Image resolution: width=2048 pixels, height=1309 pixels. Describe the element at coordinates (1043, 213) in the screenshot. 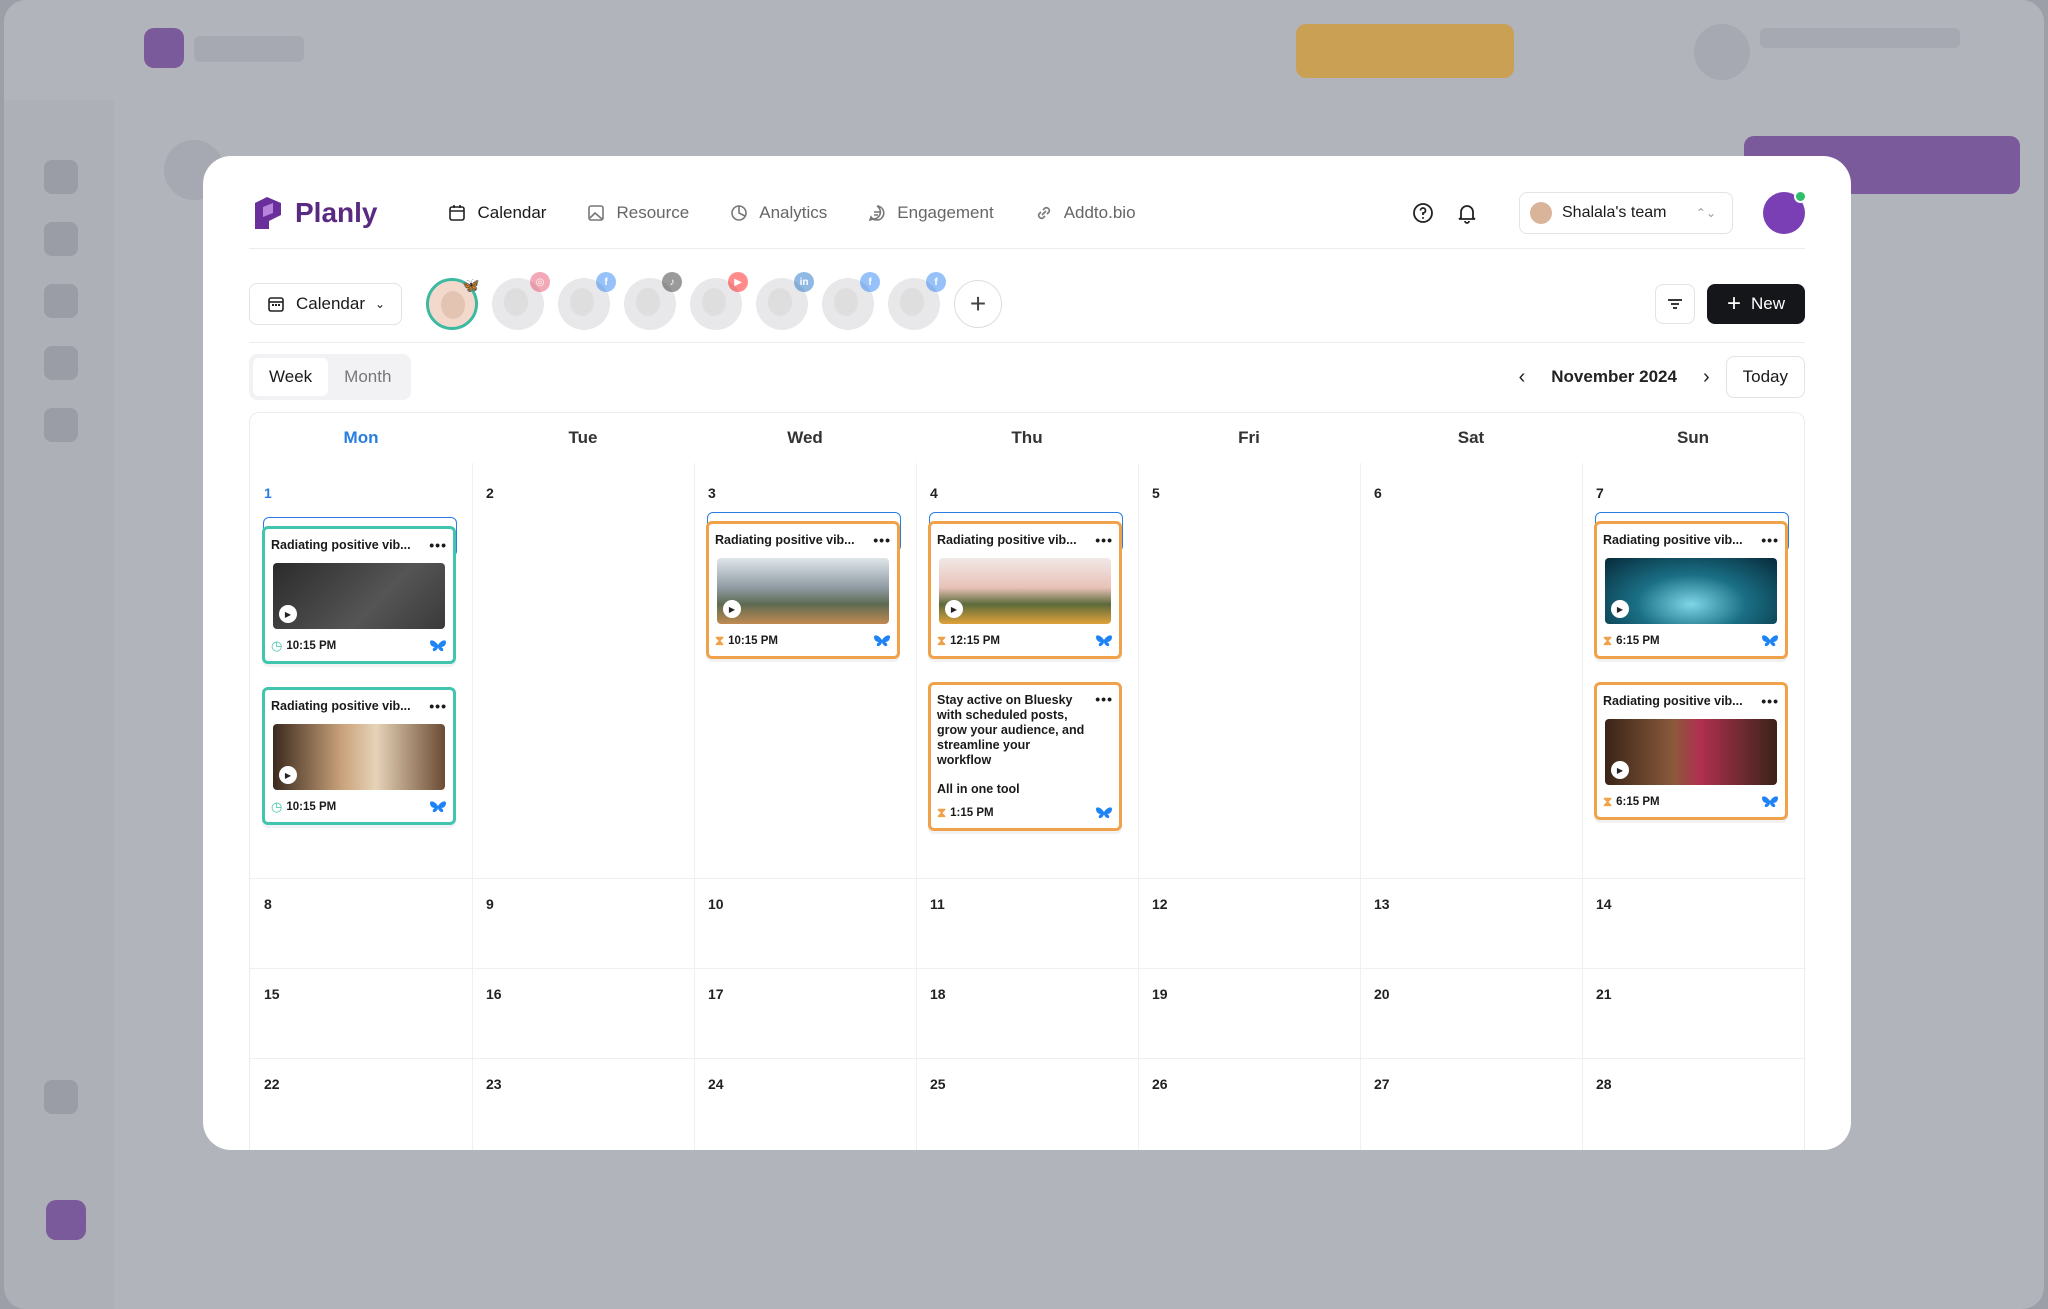

I see `link-icon` at that location.